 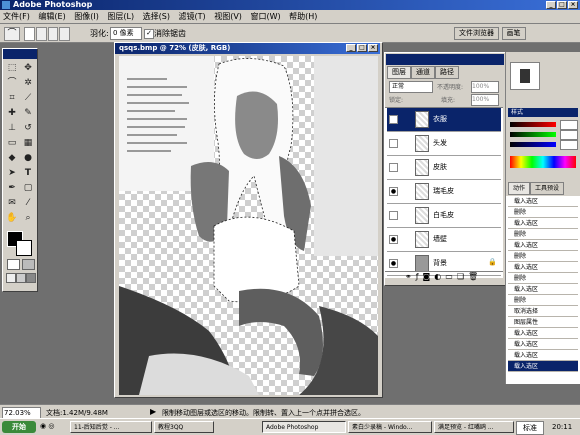 I want to click on history-item-current: 载入选区, so click(x=543, y=366).